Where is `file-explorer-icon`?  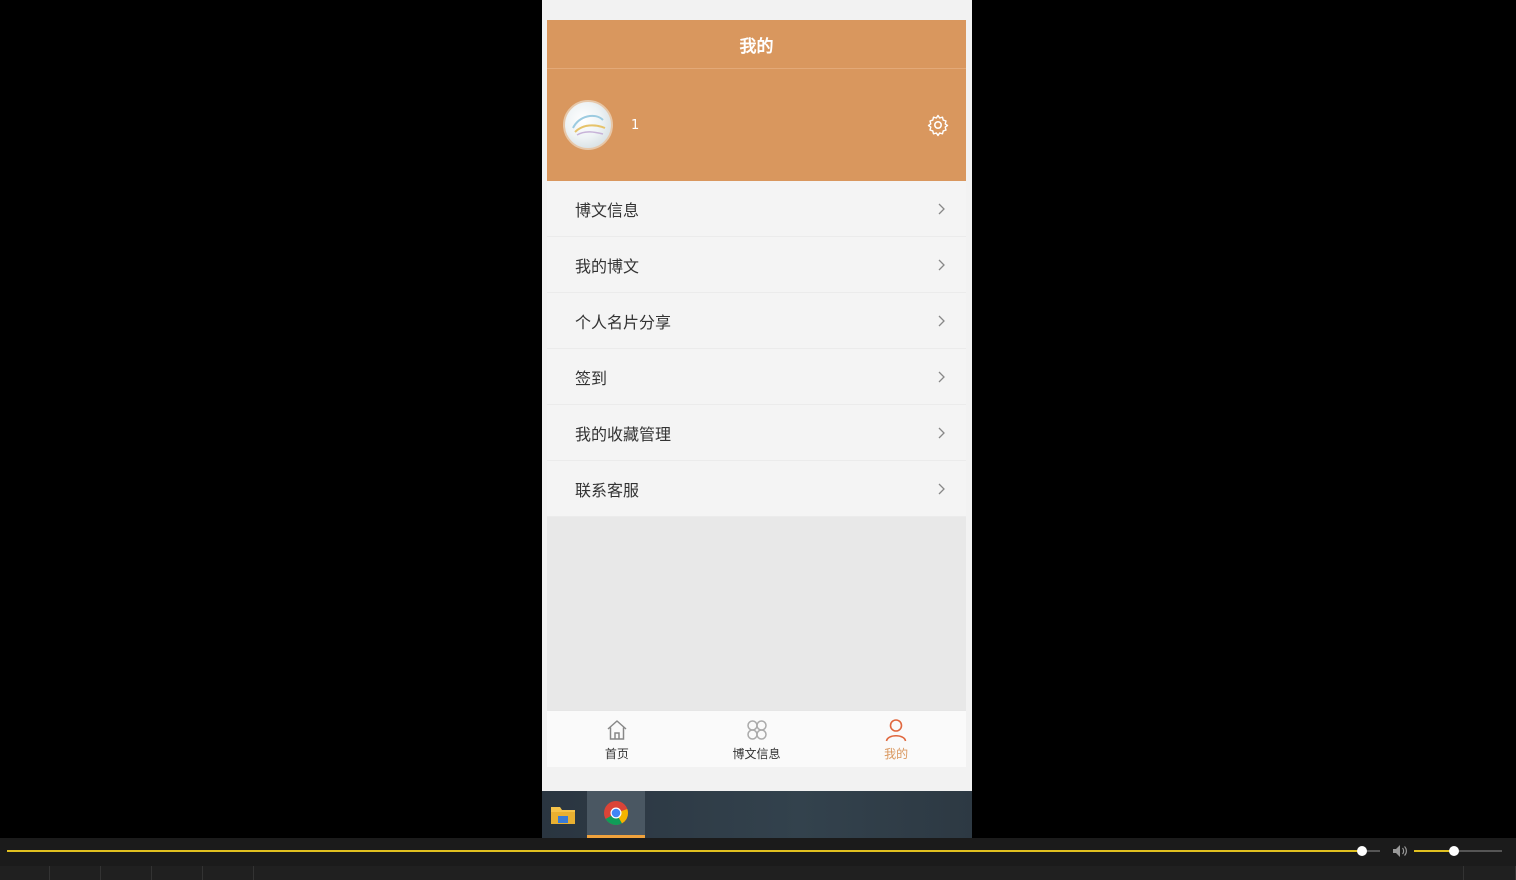
file-explorer-icon is located at coordinates (563, 815).